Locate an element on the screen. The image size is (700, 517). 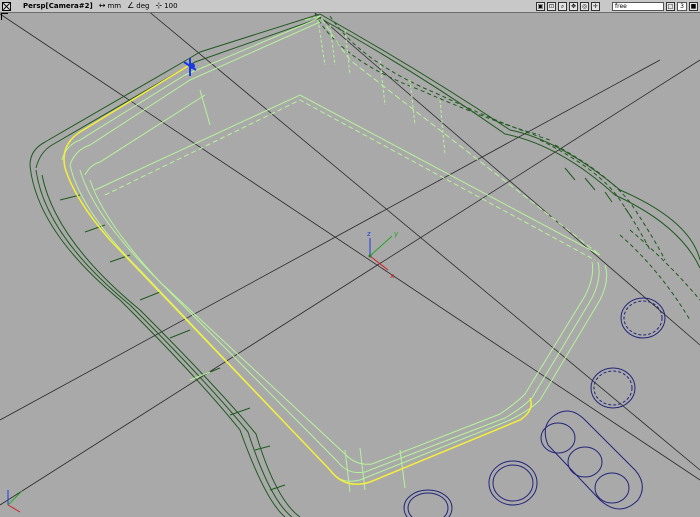
grid-size-icon: ⊹ is located at coordinates (159, 5).